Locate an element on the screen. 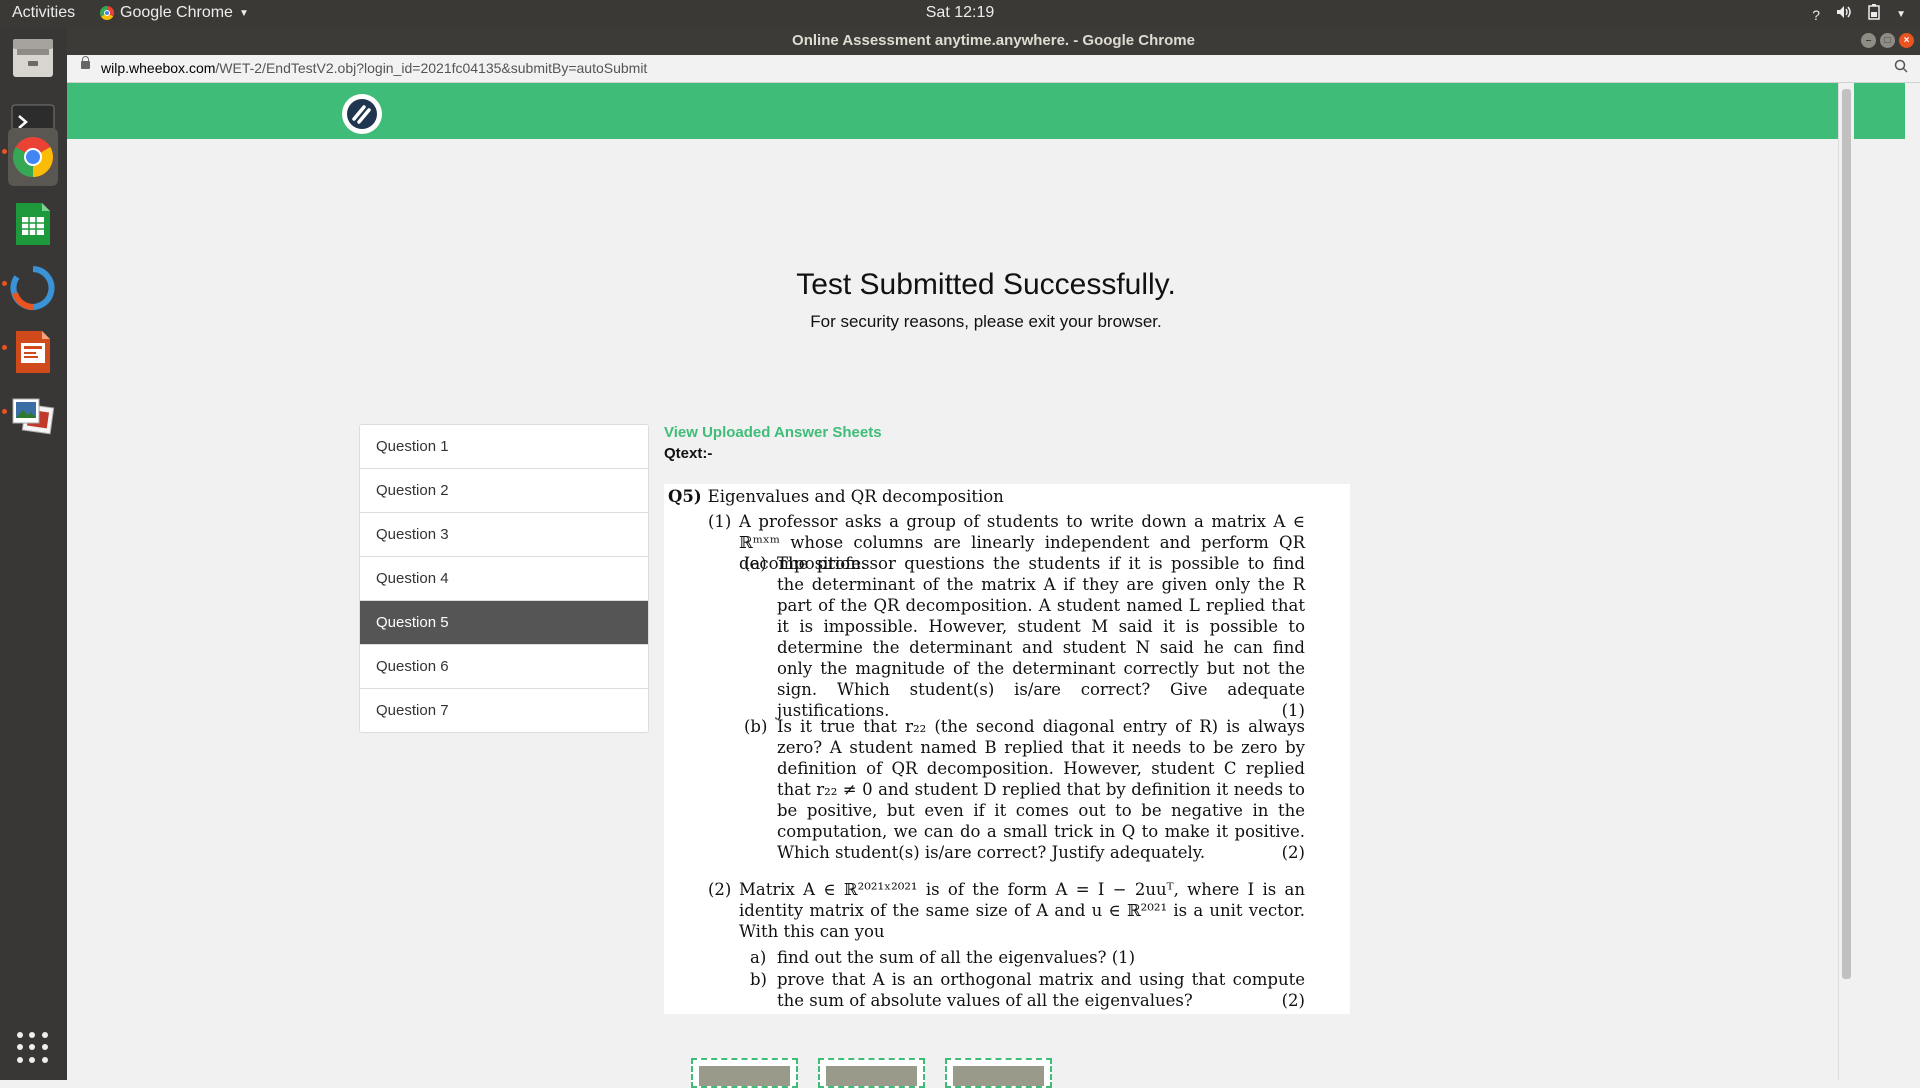 This screenshot has width=1920, height=1088. presentation-icon is located at coordinates (33, 352).